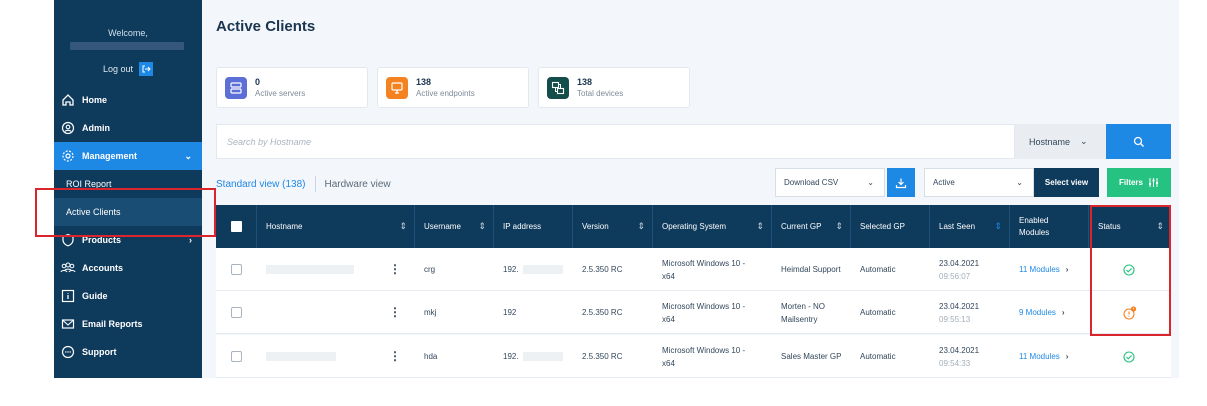  Describe the element at coordinates (128, 296) in the screenshot. I see `sidebar-item-guide: Guide` at that location.